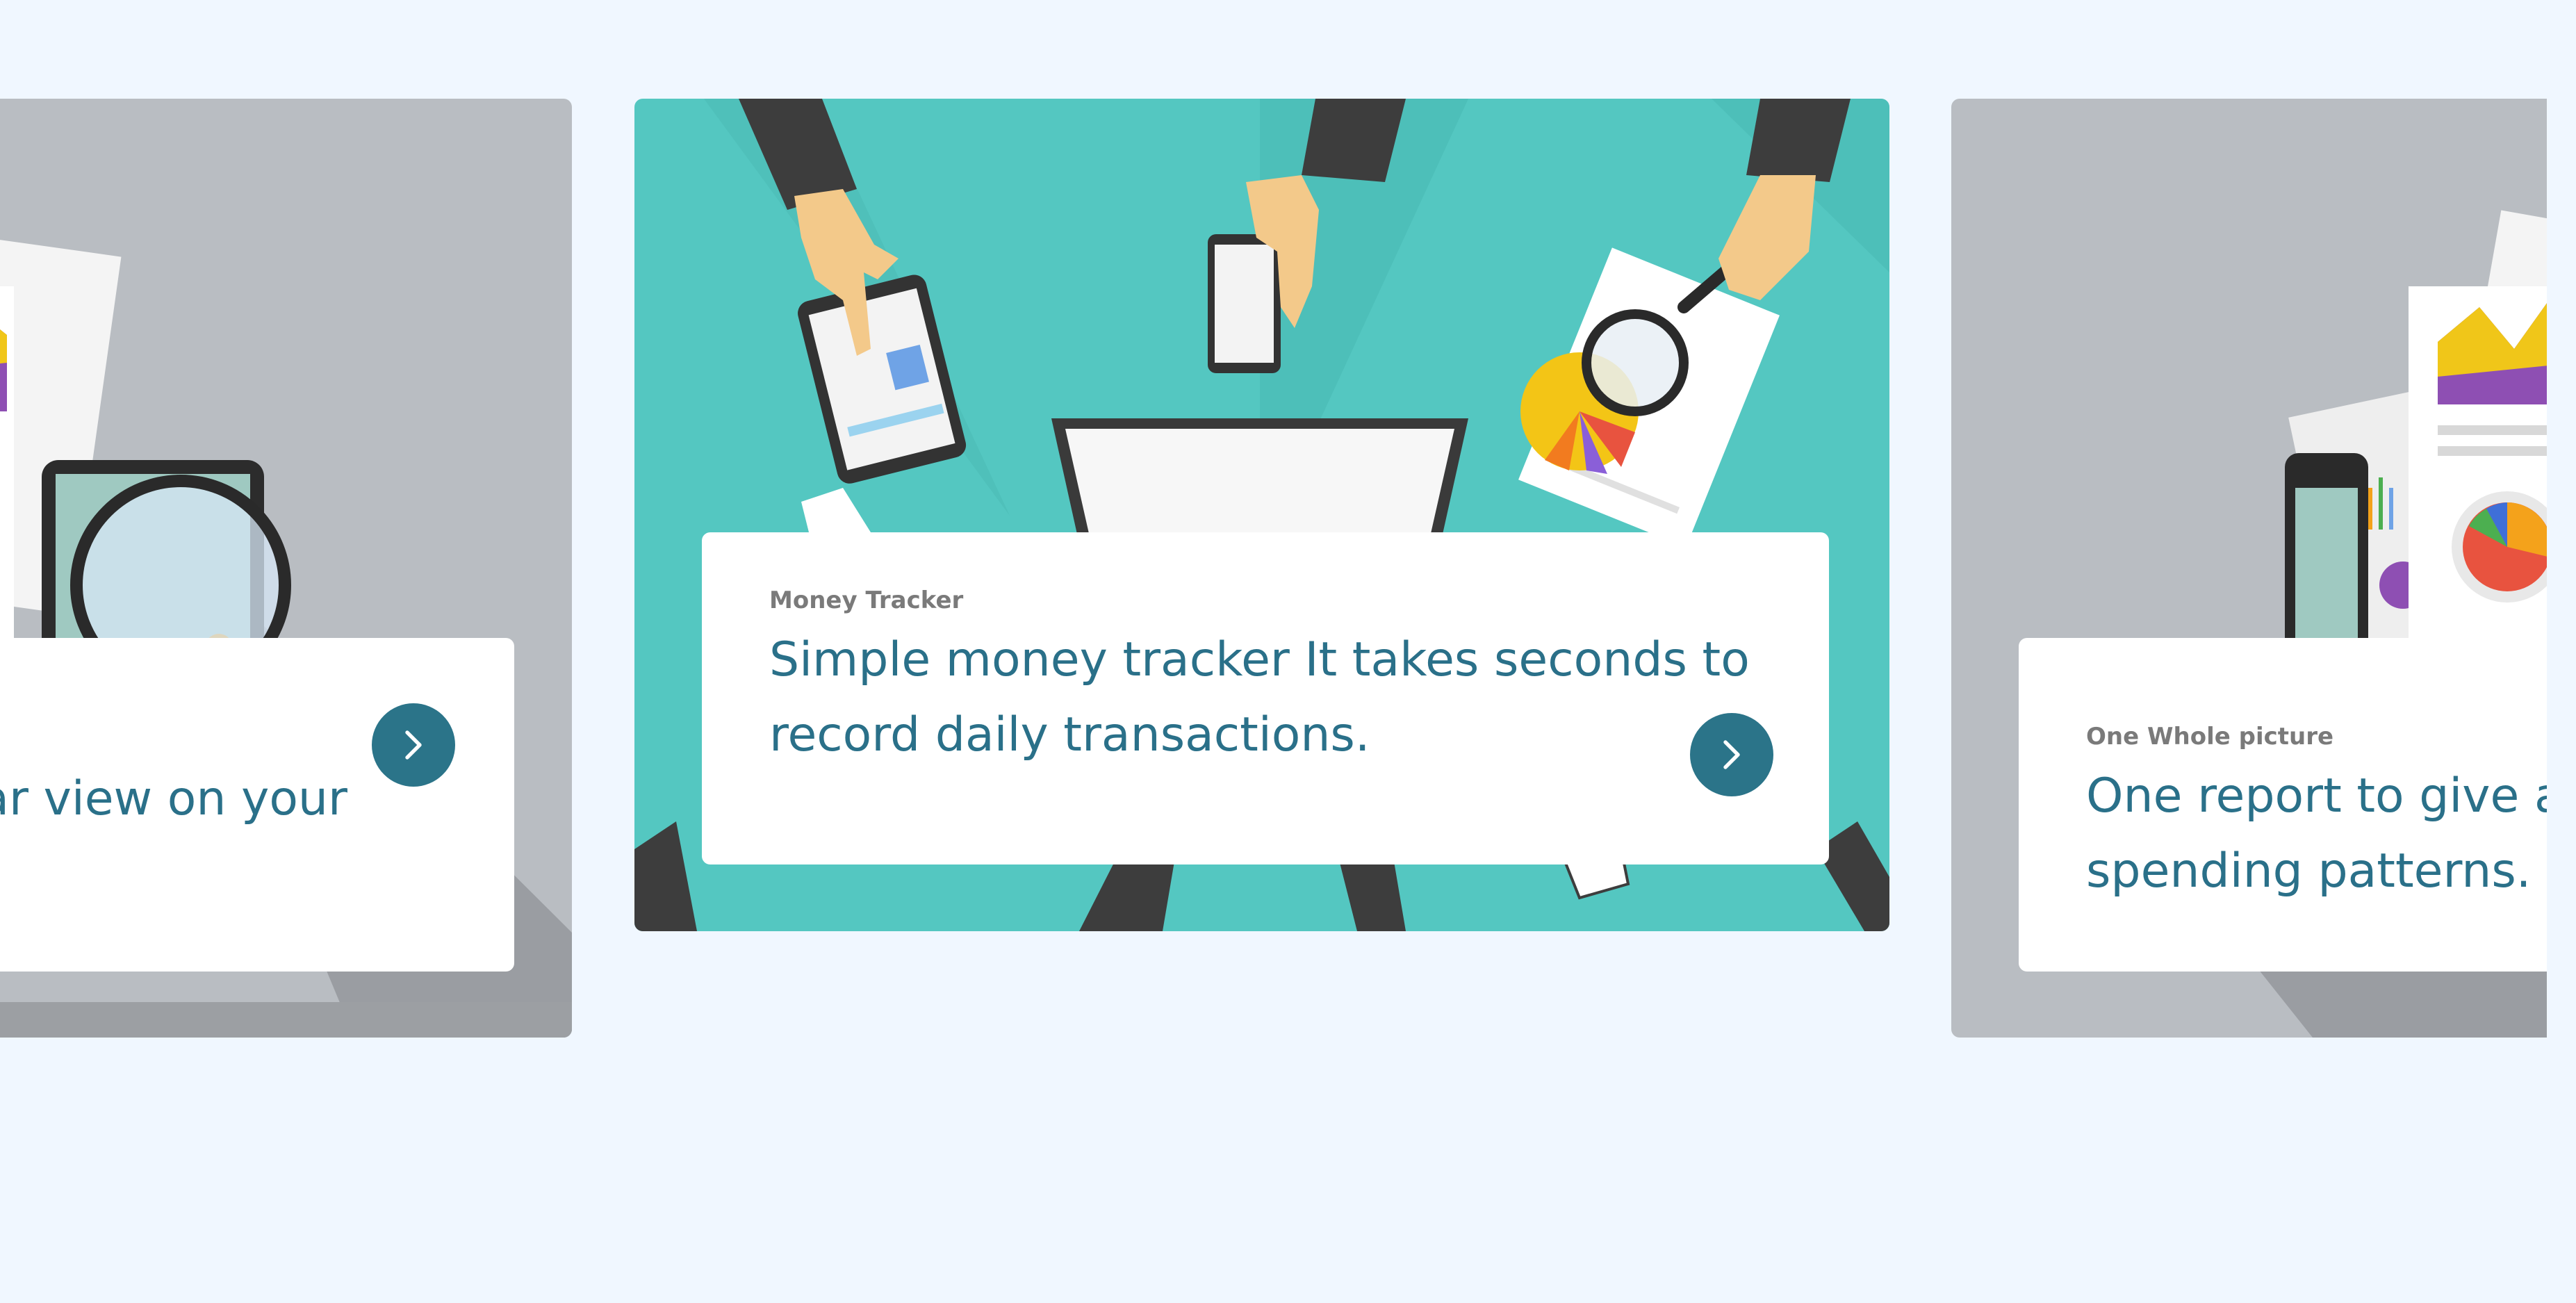  What do you see at coordinates (173, 798) in the screenshot?
I see `card-headline: ar view on your` at bounding box center [173, 798].